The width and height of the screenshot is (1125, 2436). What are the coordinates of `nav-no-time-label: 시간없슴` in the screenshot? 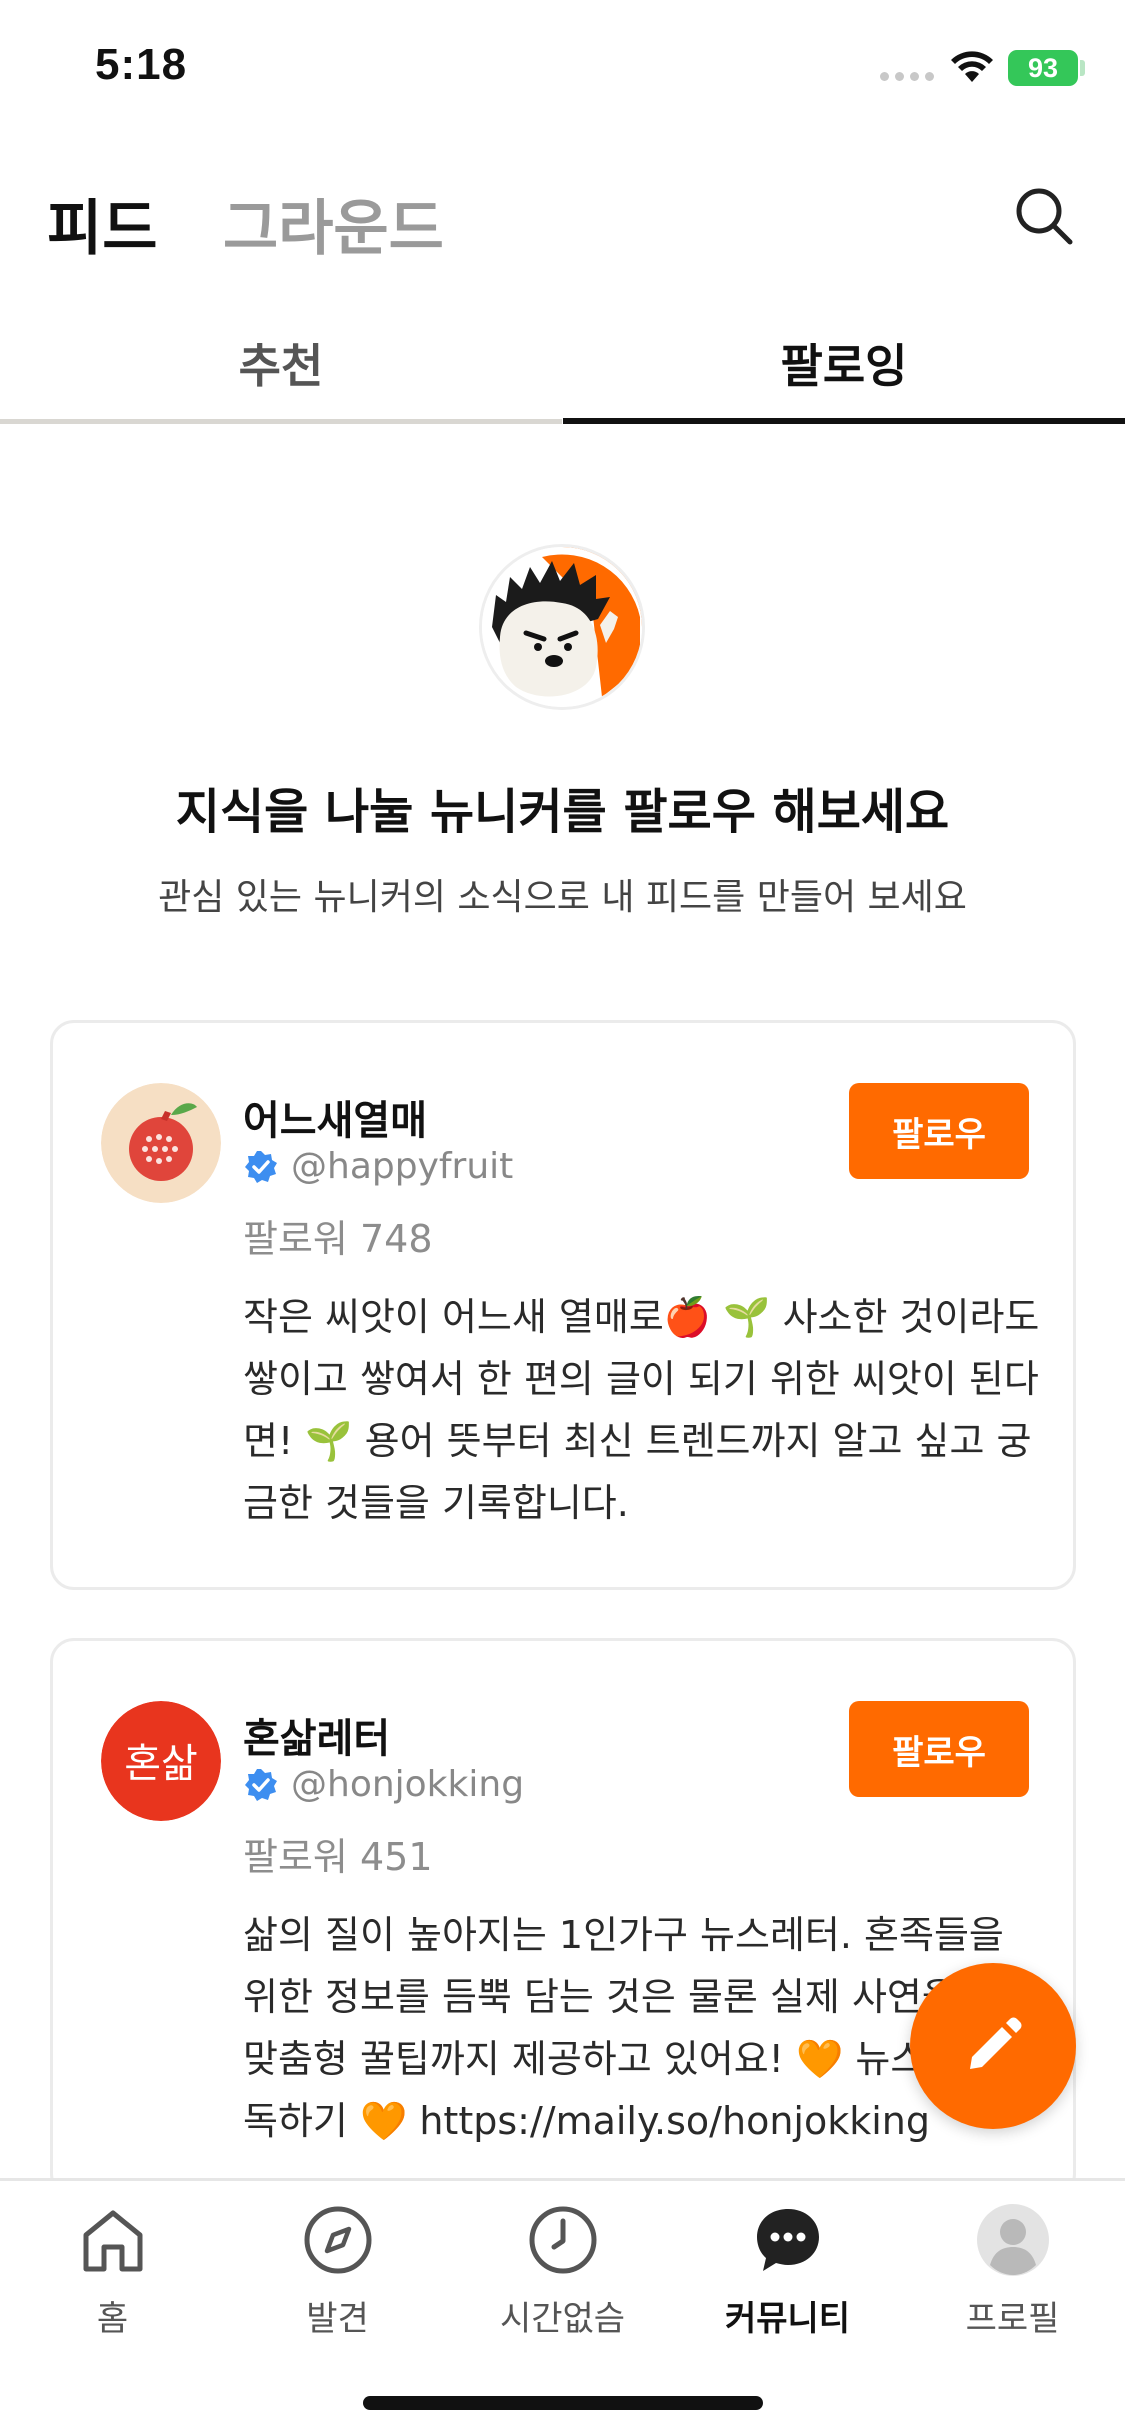 It's located at (562, 2319).